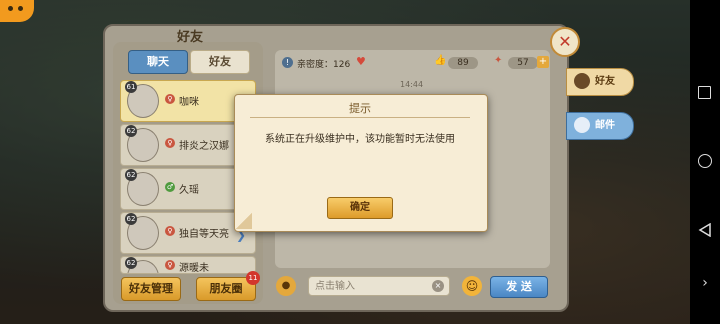 The image size is (720, 324). I want to click on thumbs-up-icon: 👍, so click(440, 60).